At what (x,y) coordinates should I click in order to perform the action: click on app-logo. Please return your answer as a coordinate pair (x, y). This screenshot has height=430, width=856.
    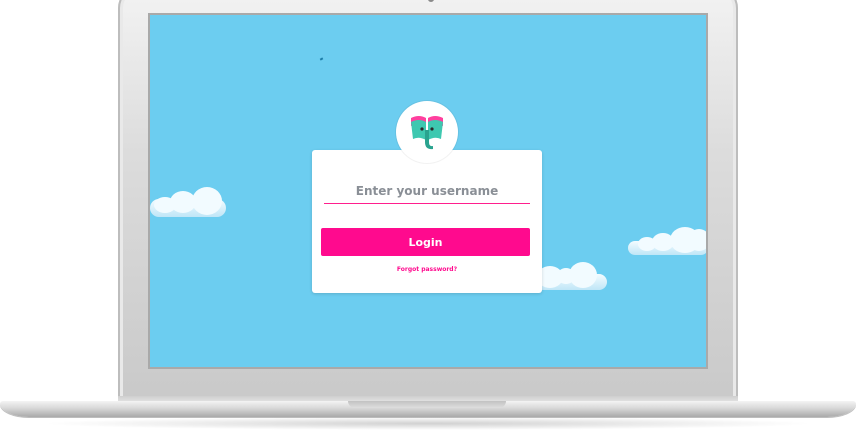
    Looking at the image, I should click on (427, 132).